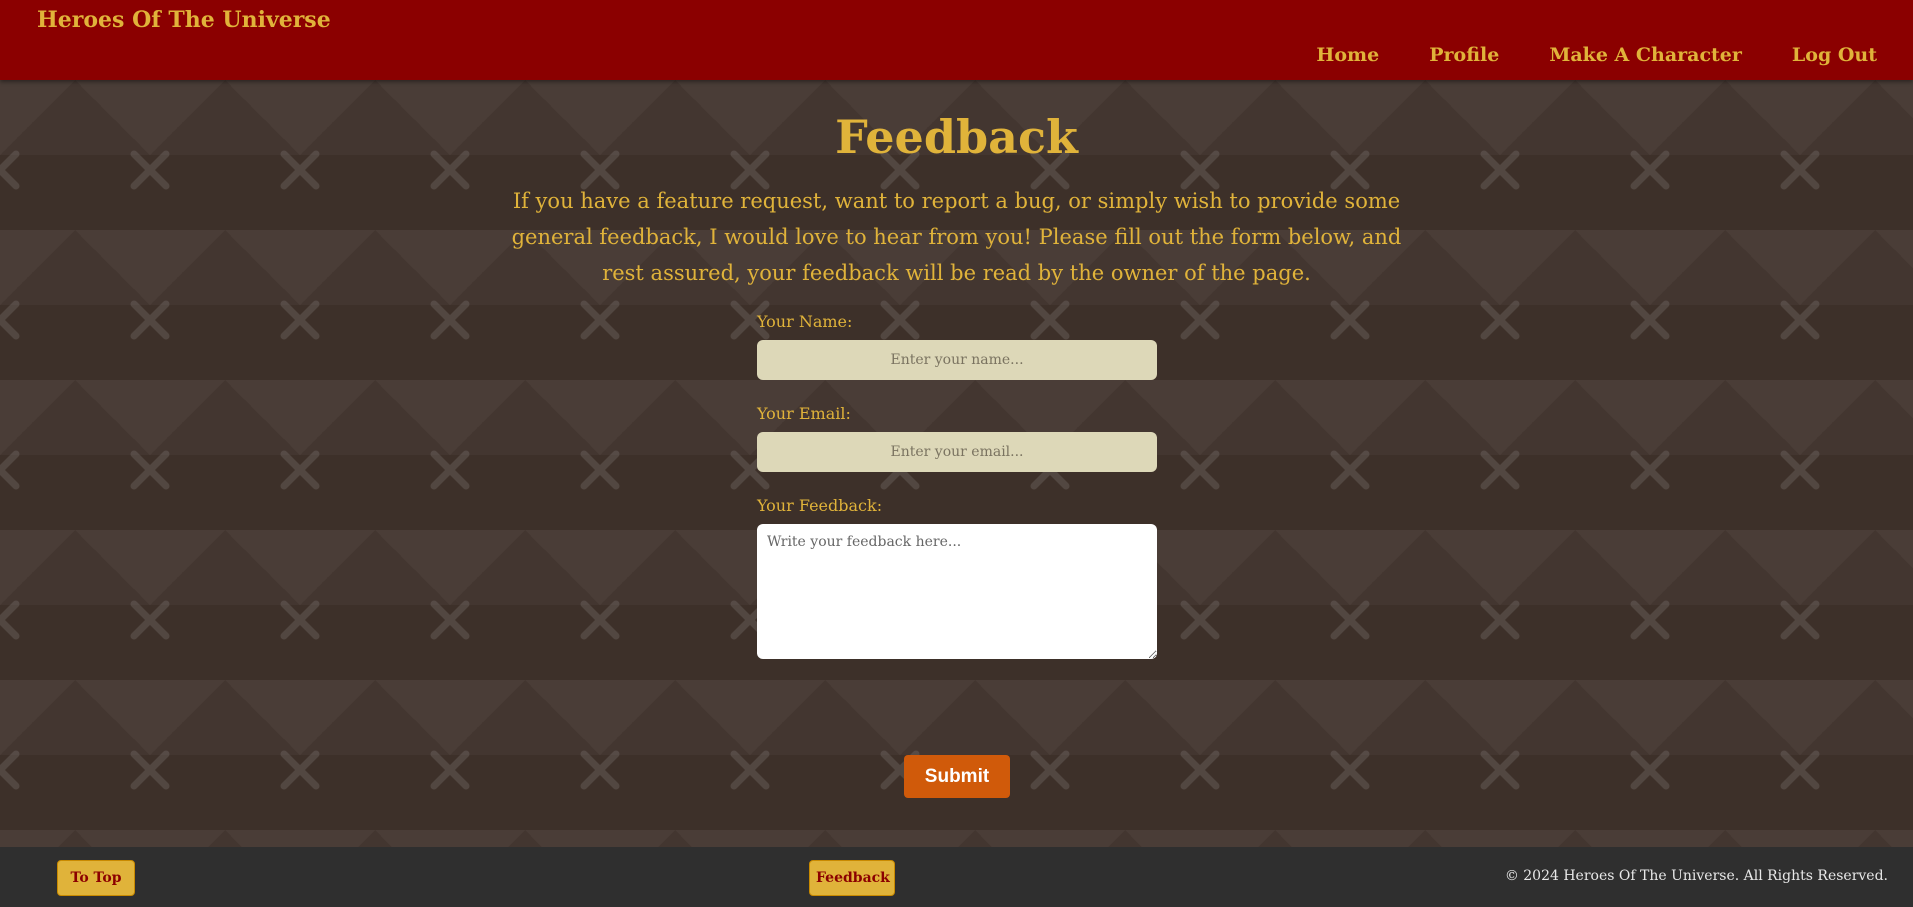 The image size is (1913, 907). I want to click on main-nav: Home Profile Make A Character Log Out, so click(1596, 55).